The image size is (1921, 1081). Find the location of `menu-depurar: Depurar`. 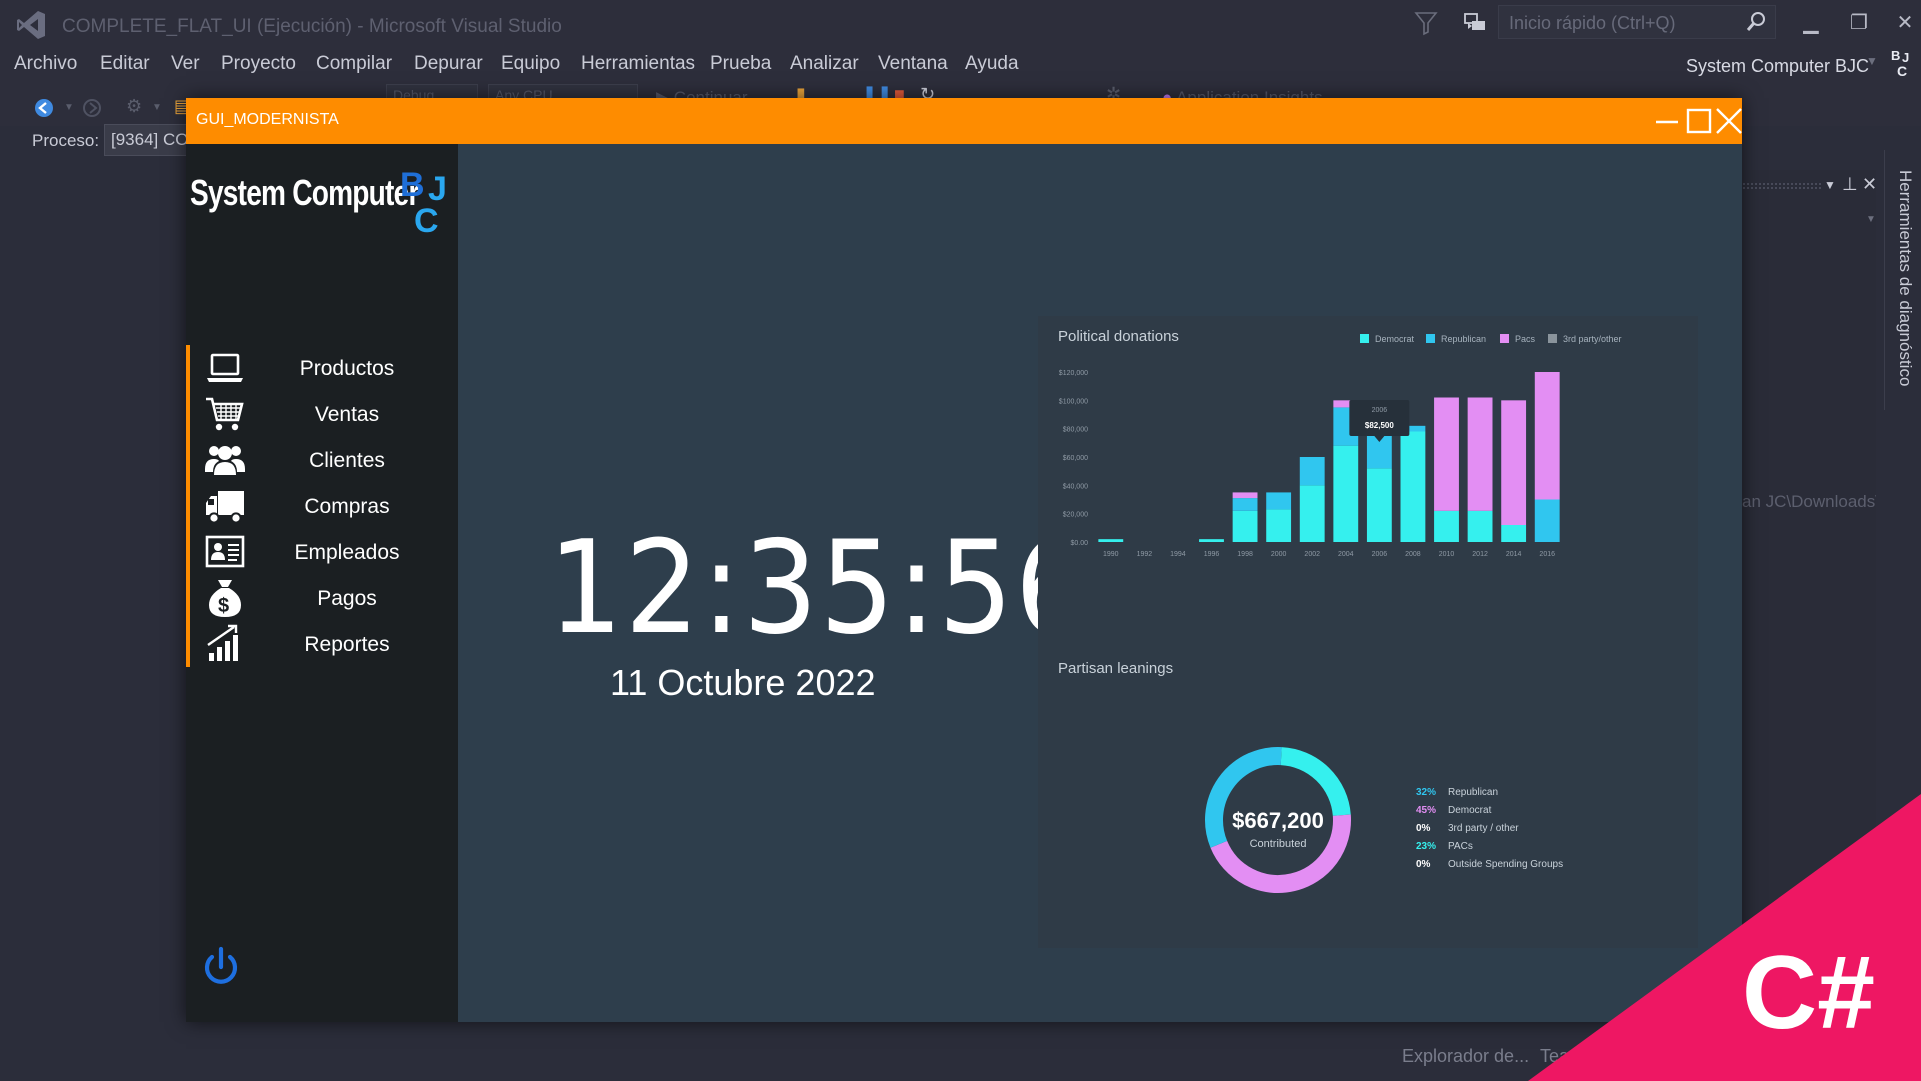

menu-depurar: Depurar is located at coordinates (448, 64).